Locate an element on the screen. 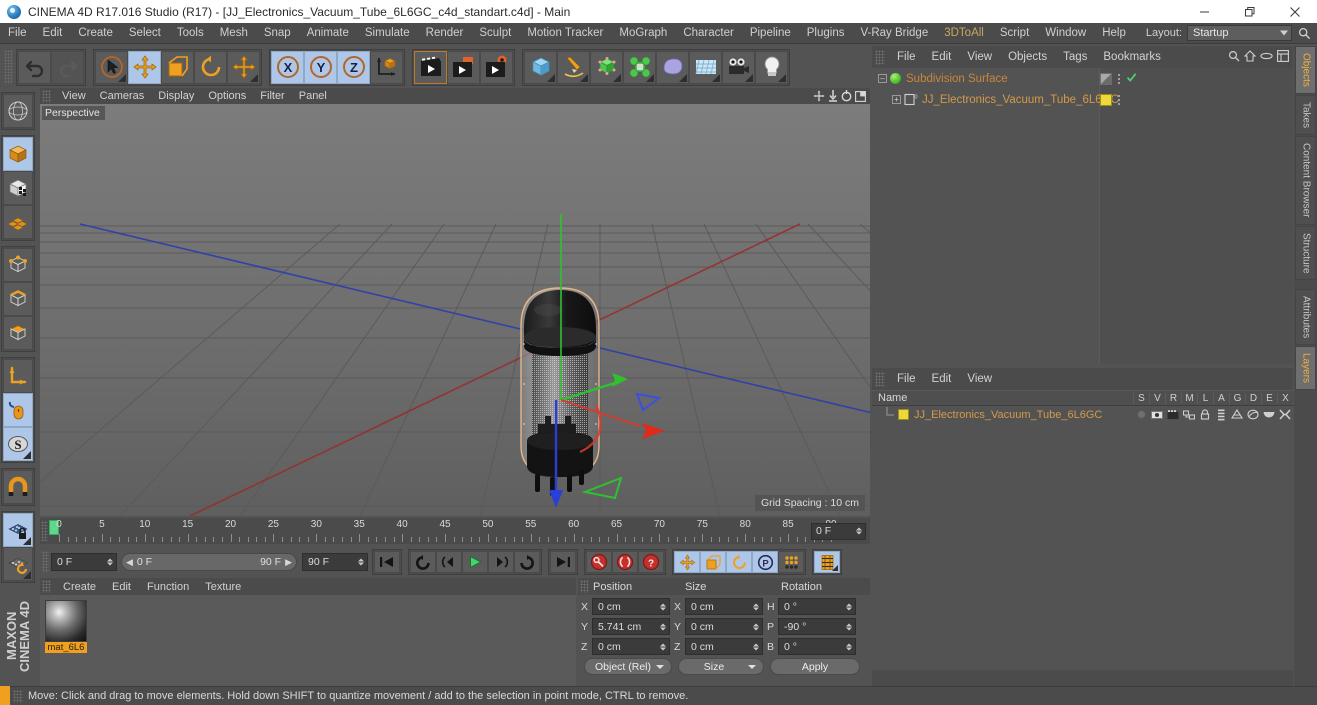 Image resolution: width=1317 pixels, height=705 pixels. move-active-icon is located at coordinates (243, 67).